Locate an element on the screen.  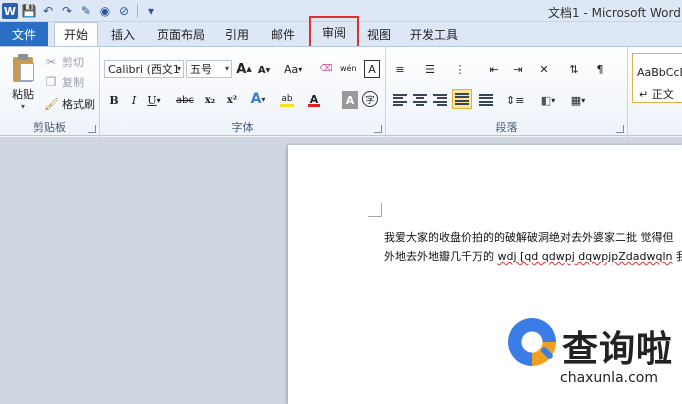
quick-access-toolbar: W 💾 ↶ ↷ ✎ ◉ ⊘ ▾ is located at coordinates (80, 11).